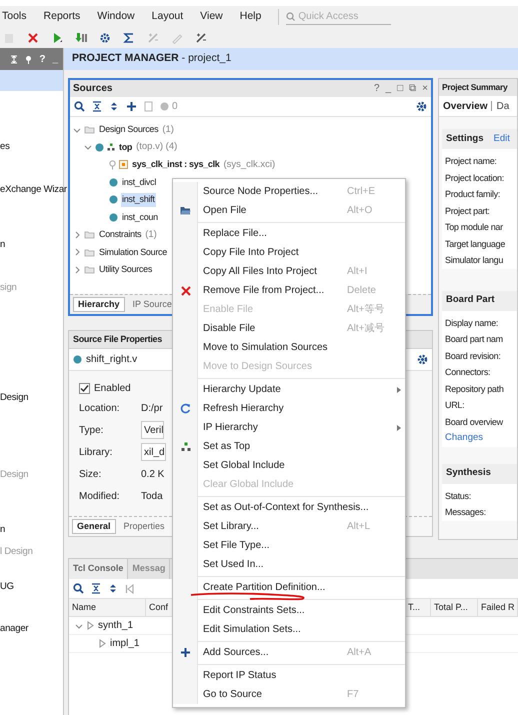 The image size is (518, 715). I want to click on menu-item: Remove File from Project... Delete, so click(289, 290).